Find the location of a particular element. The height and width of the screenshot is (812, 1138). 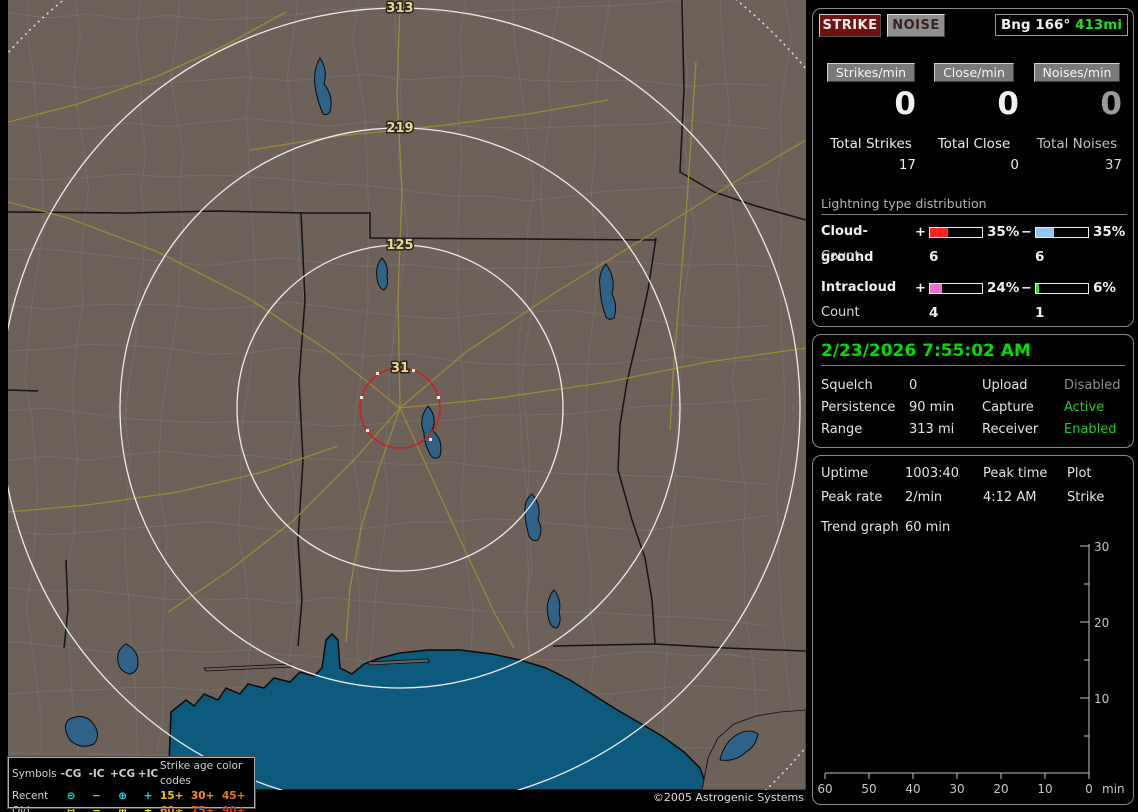

bearing-value: Bng 166° is located at coordinates (1036, 25).